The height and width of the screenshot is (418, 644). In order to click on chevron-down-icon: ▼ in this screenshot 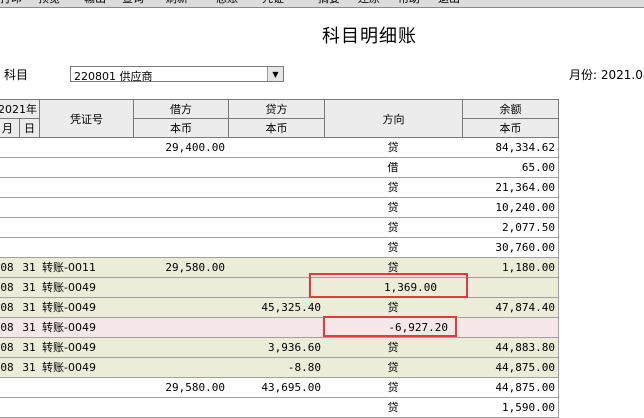, I will do `click(275, 74)`.